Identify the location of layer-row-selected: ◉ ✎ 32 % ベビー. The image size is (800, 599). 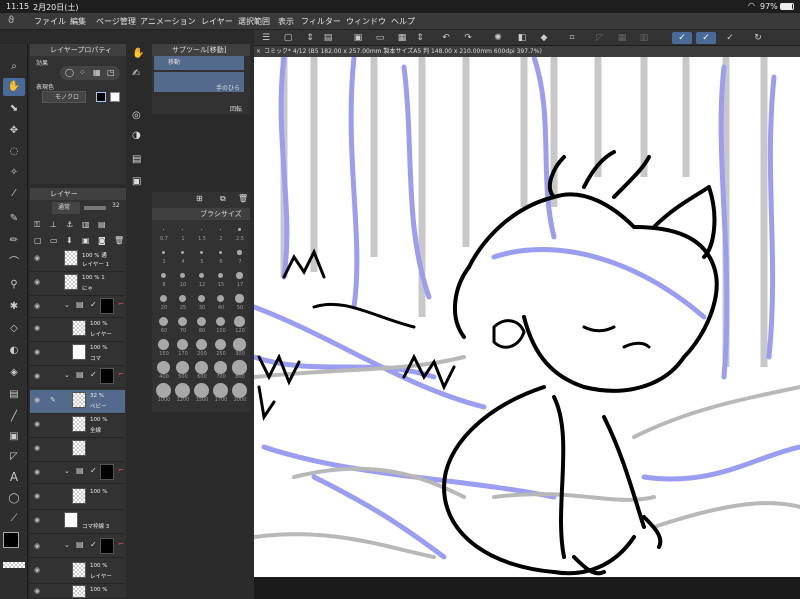
(77, 402).